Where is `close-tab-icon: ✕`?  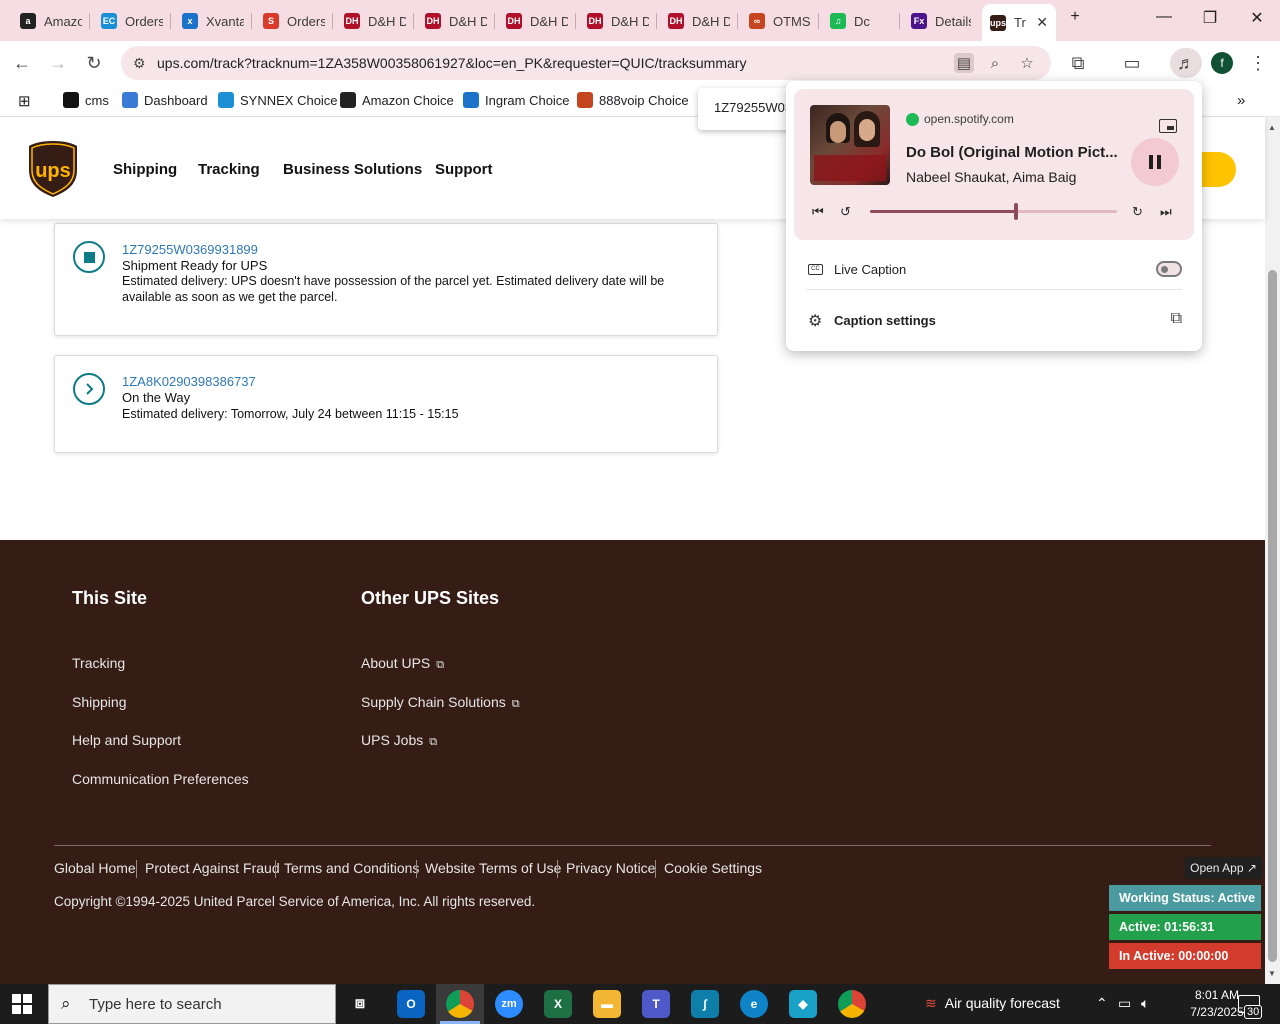
close-tab-icon: ✕ is located at coordinates (1039, 22).